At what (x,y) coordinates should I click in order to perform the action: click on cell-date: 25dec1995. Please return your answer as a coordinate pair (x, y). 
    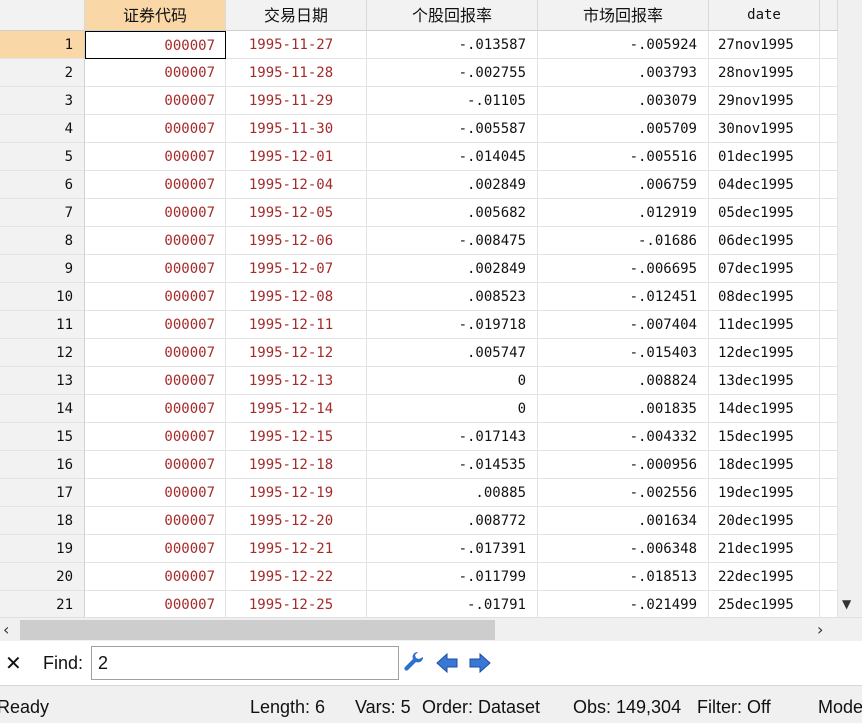
    Looking at the image, I should click on (764, 604).